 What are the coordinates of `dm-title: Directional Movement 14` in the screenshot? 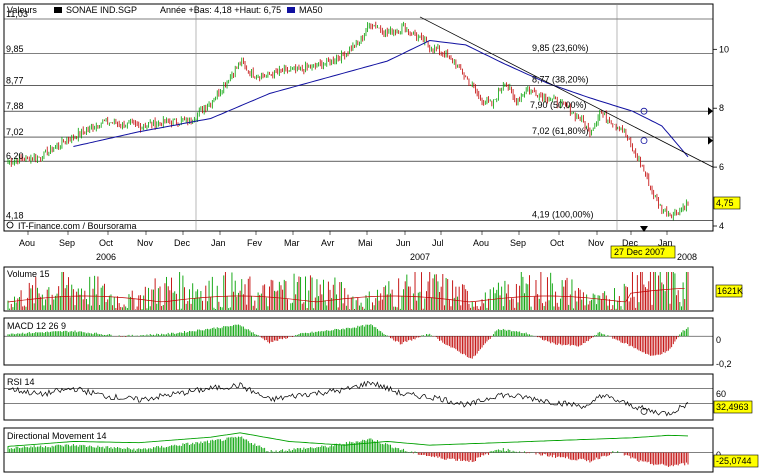 It's located at (57, 436).